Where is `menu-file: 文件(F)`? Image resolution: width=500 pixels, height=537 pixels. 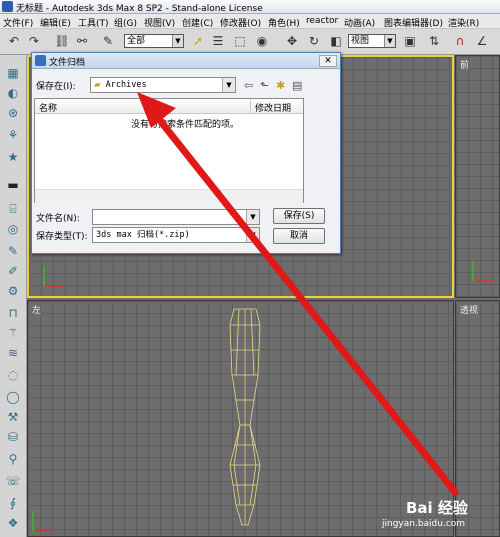 menu-file: 文件(F) is located at coordinates (18, 22).